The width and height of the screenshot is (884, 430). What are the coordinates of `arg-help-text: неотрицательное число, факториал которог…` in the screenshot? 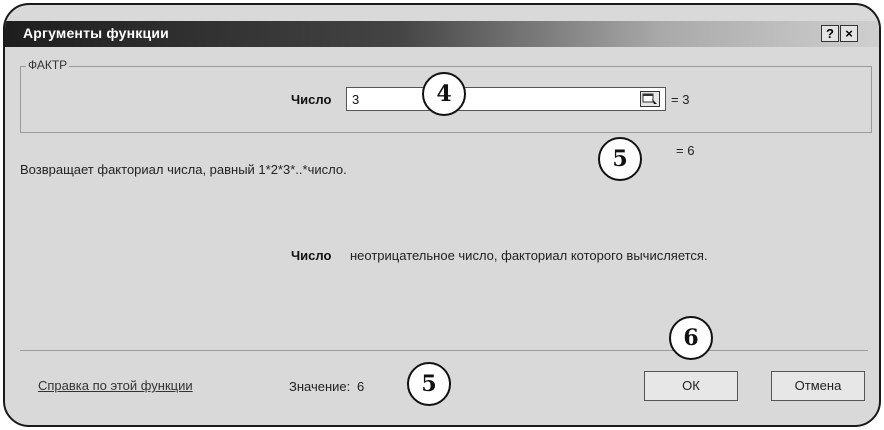 It's located at (529, 255).